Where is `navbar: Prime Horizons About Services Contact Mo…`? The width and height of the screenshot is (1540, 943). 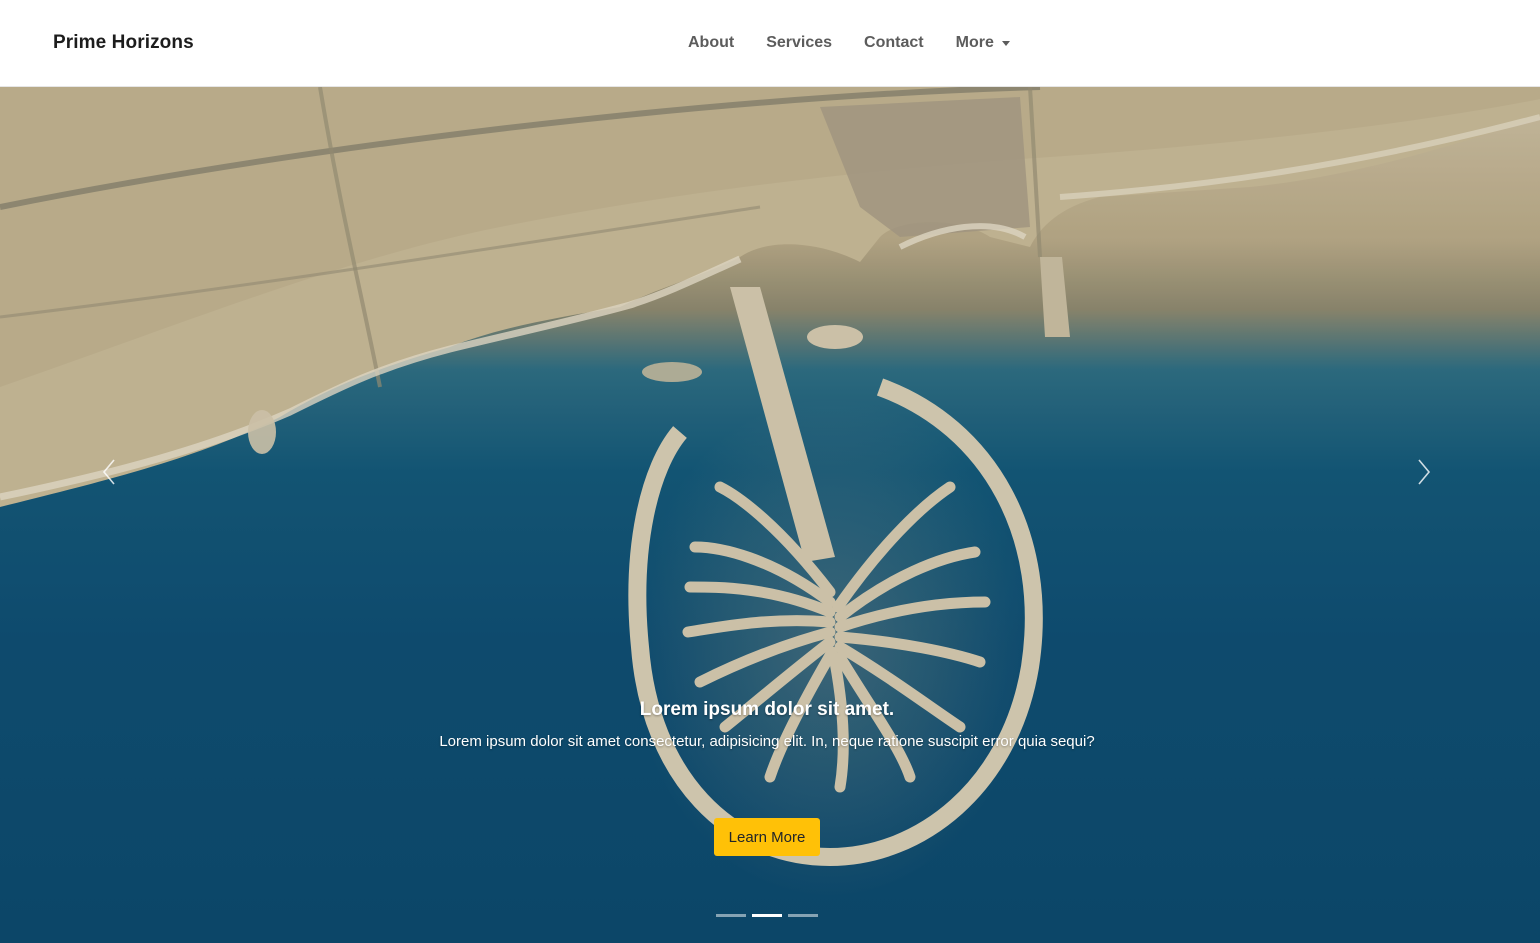
navbar: Prime Horizons About Services Contact Mo… is located at coordinates (770, 43).